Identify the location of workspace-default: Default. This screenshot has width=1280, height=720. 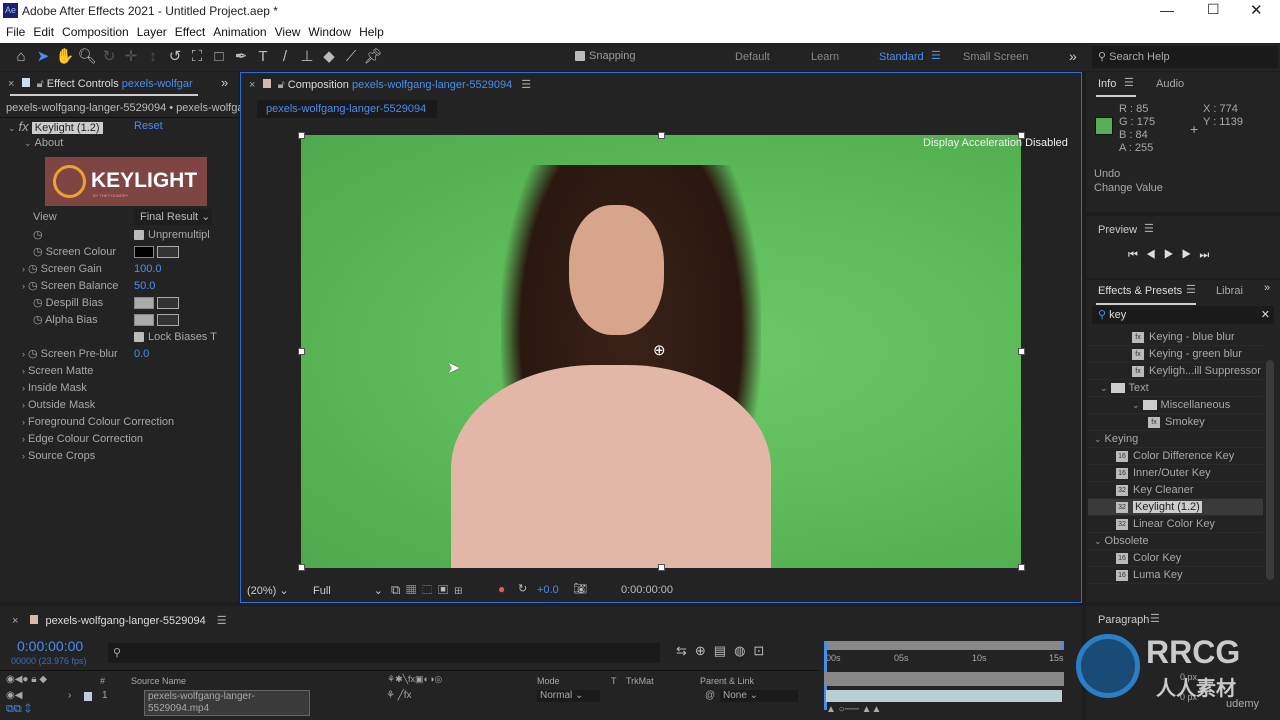
(752, 57).